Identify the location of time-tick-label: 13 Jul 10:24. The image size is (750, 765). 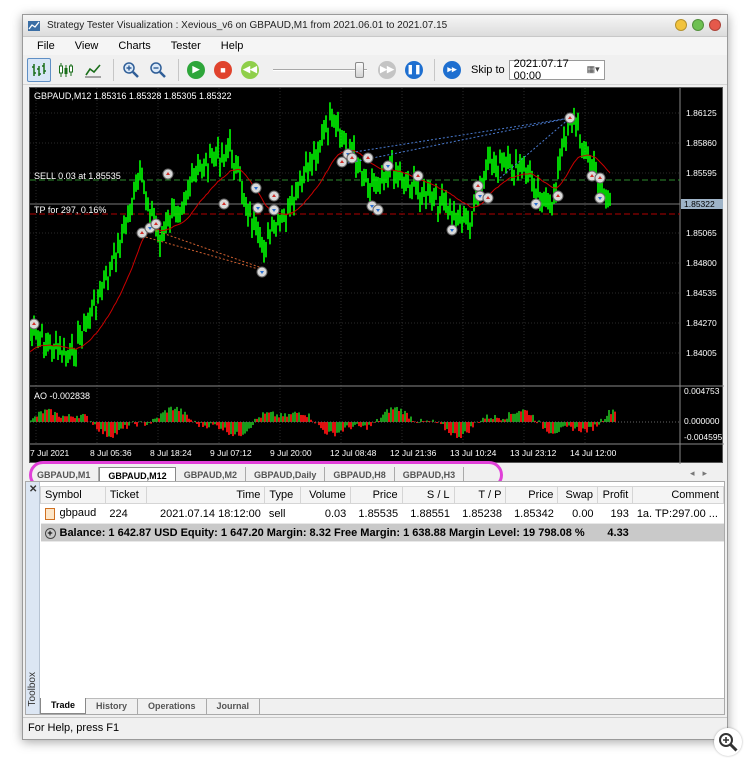
(473, 453).